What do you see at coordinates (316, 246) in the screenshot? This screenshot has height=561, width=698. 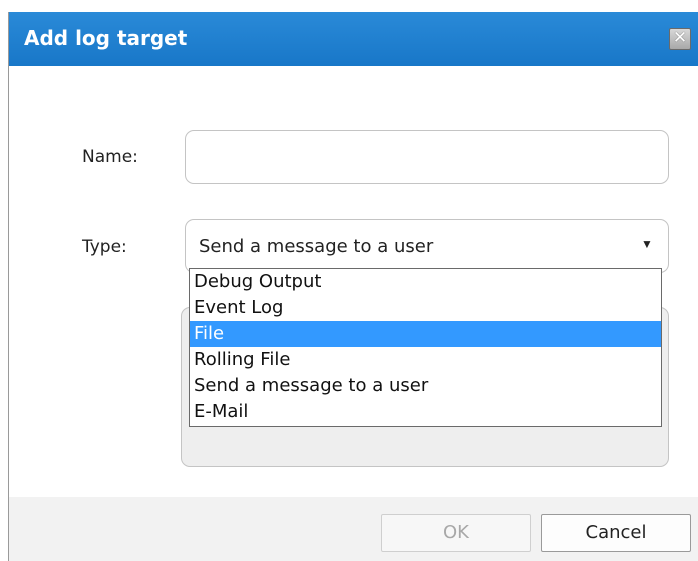 I see `type-select-value: Send a message to a user` at bounding box center [316, 246].